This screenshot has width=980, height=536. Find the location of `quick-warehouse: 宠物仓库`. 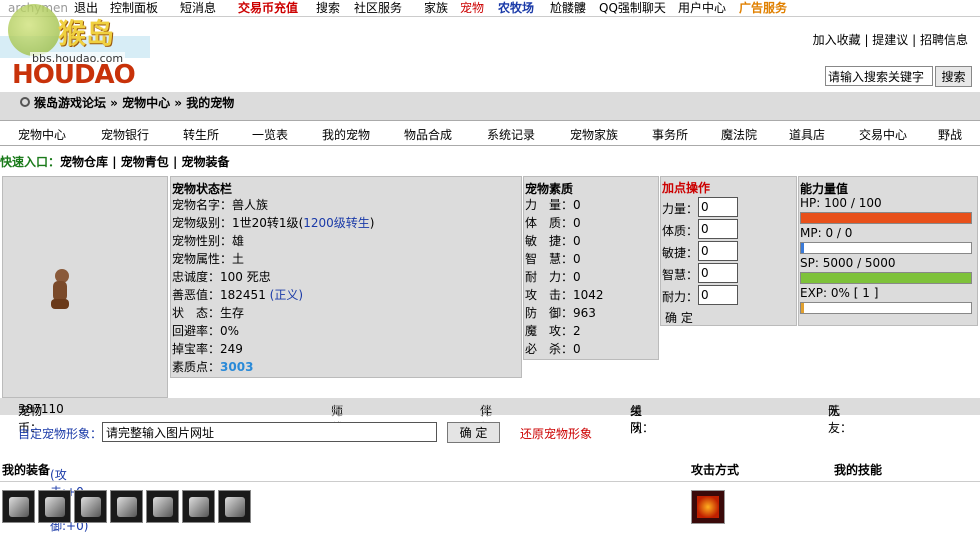

quick-warehouse: 宠物仓库 is located at coordinates (84, 162).